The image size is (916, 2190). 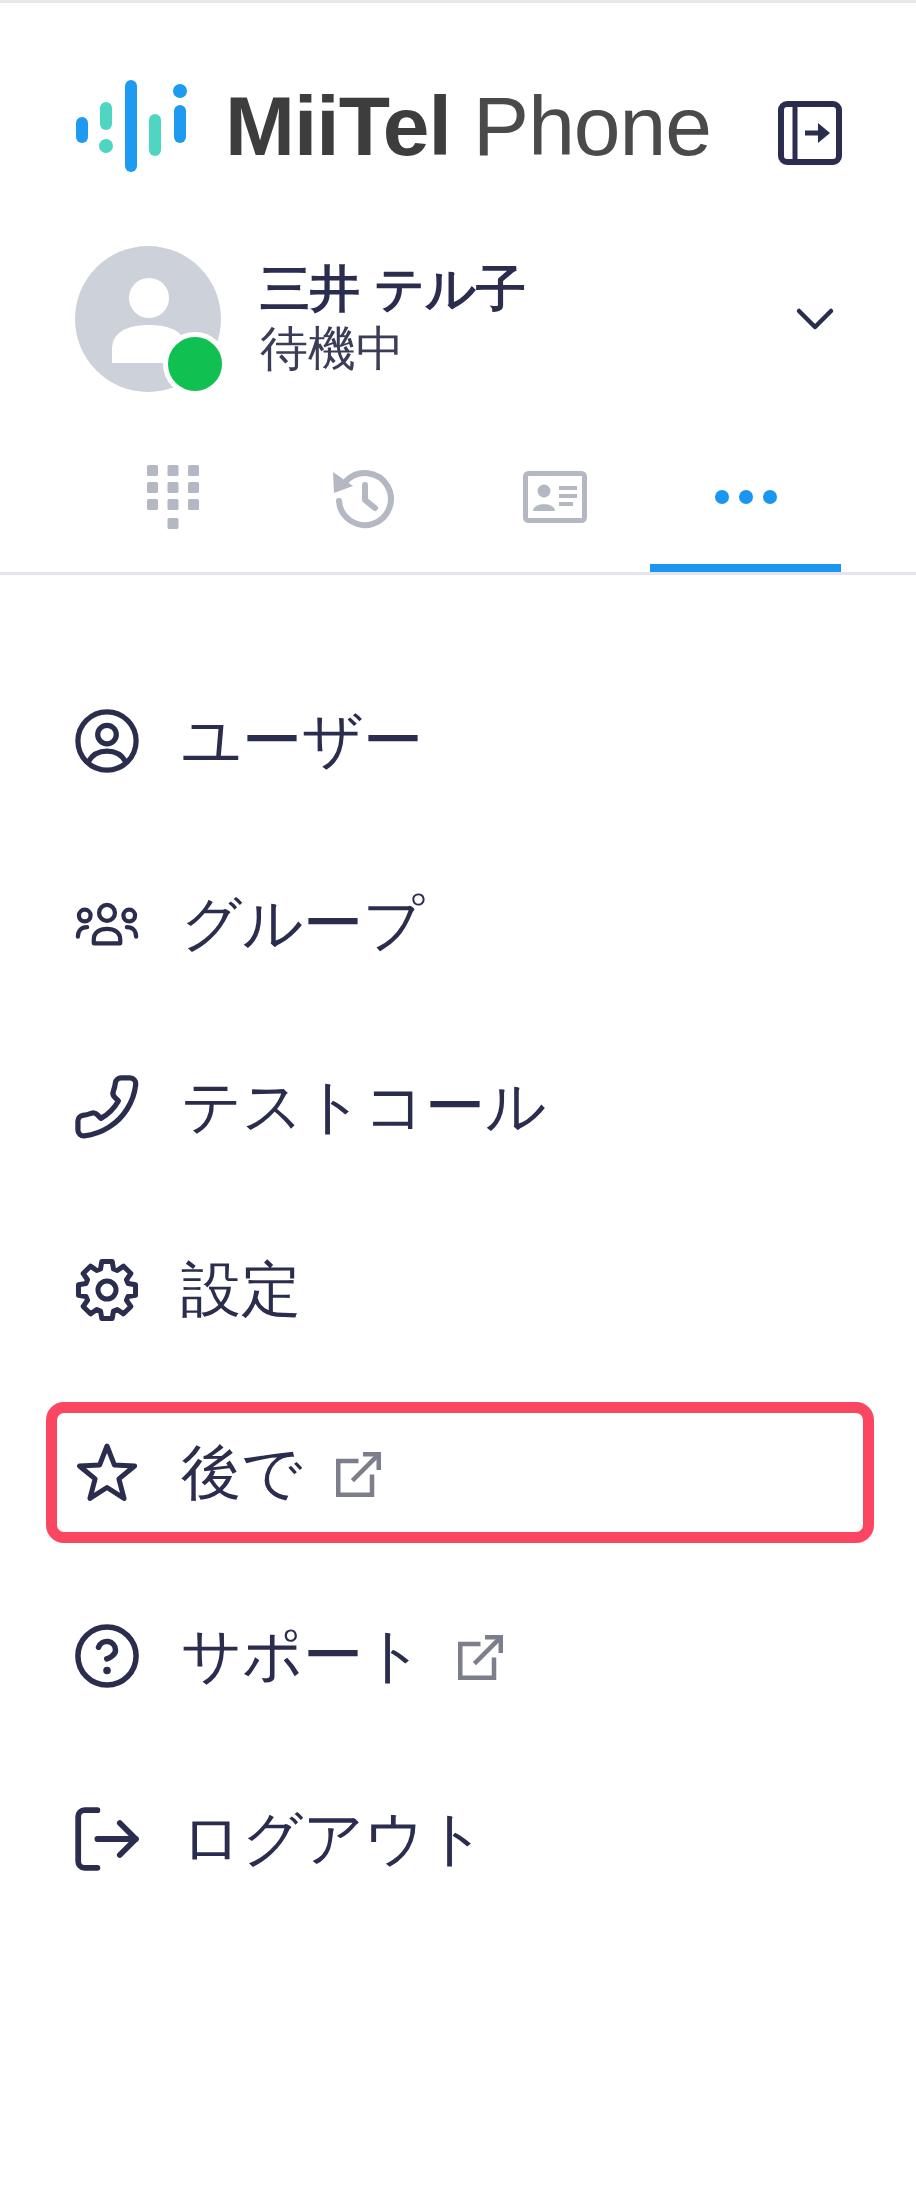 What do you see at coordinates (460, 1289) in the screenshot?
I see `menu-item: 設定` at bounding box center [460, 1289].